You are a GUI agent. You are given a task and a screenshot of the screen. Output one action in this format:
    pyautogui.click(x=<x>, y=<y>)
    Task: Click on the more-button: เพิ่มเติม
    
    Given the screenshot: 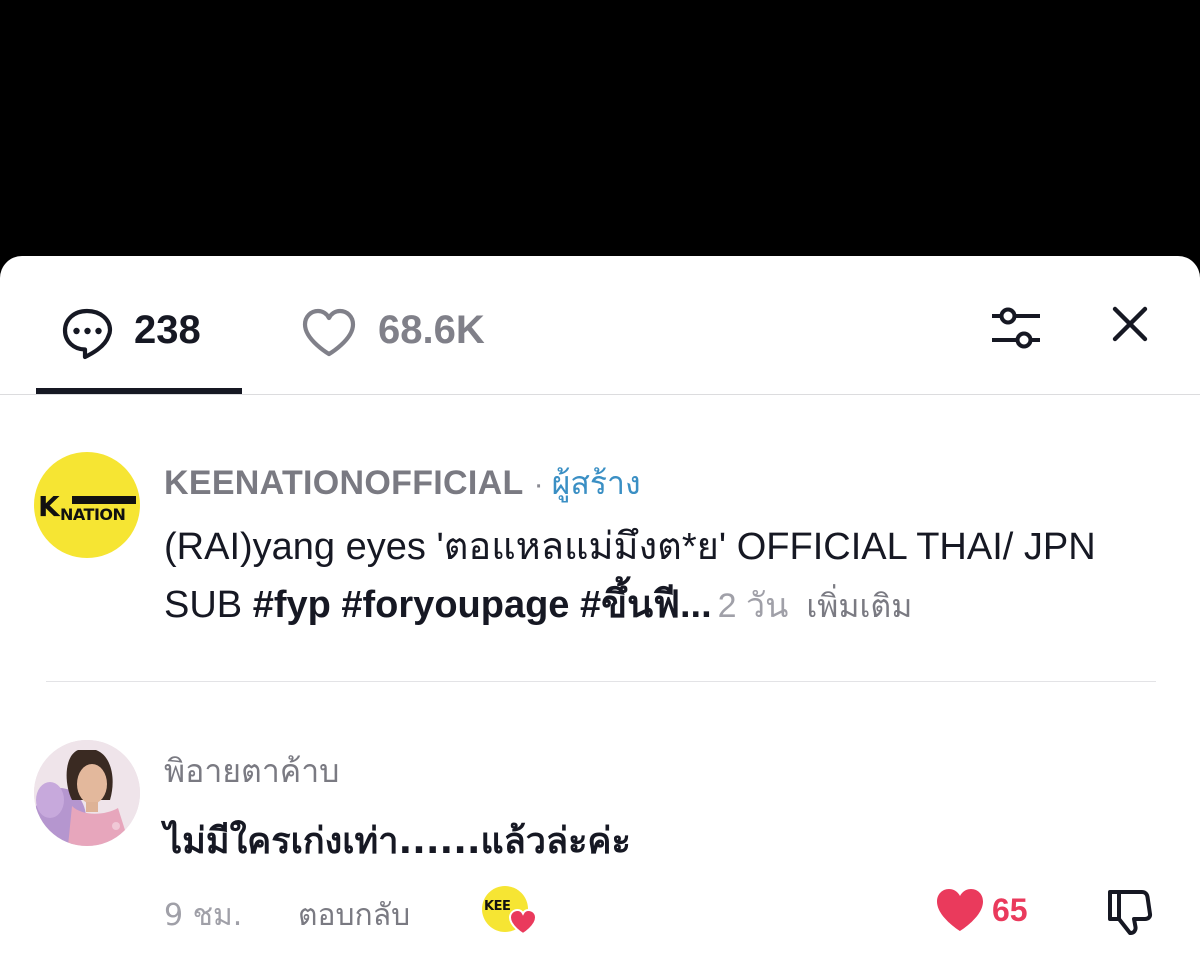 What is the action you would take?
    pyautogui.click(x=859, y=606)
    